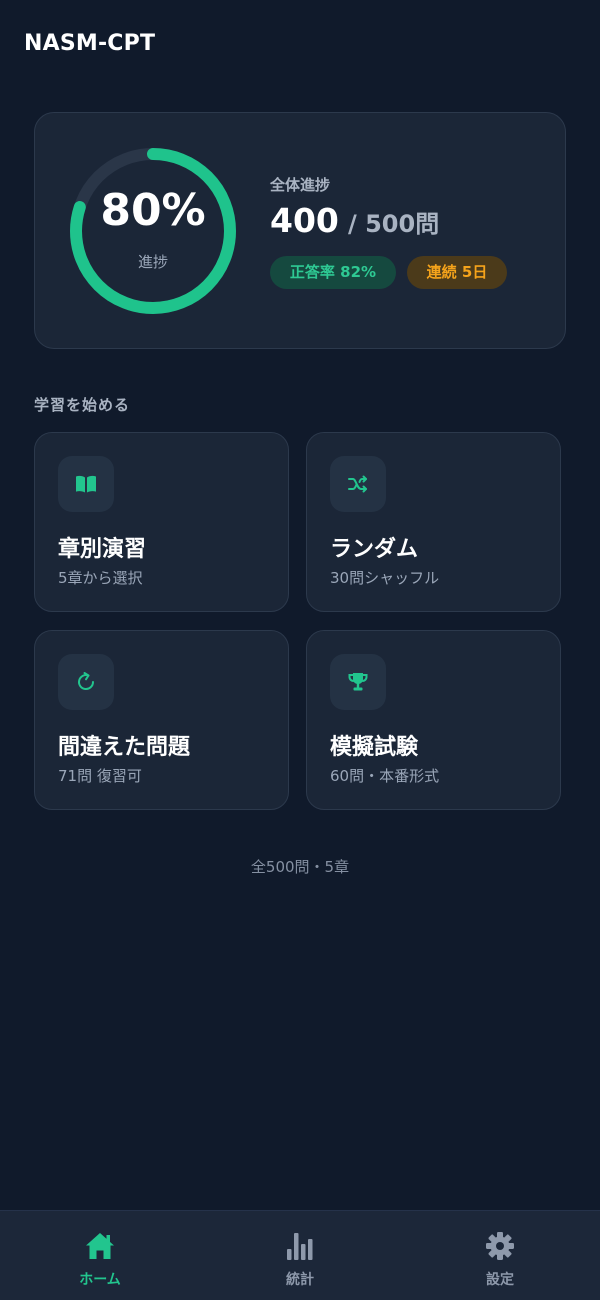  What do you see at coordinates (385, 776) in the screenshot?
I see `mode-subtitle: 60問・本番形式` at bounding box center [385, 776].